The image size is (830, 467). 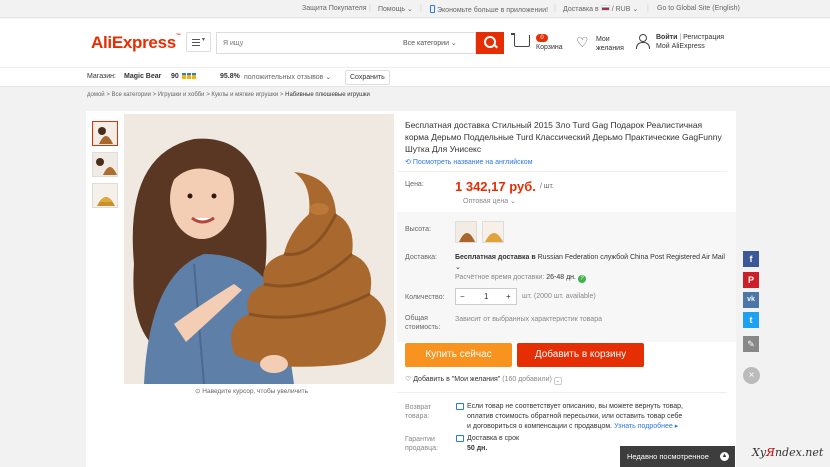 I want to click on translate-icon: ⟲, so click(x=408, y=162).